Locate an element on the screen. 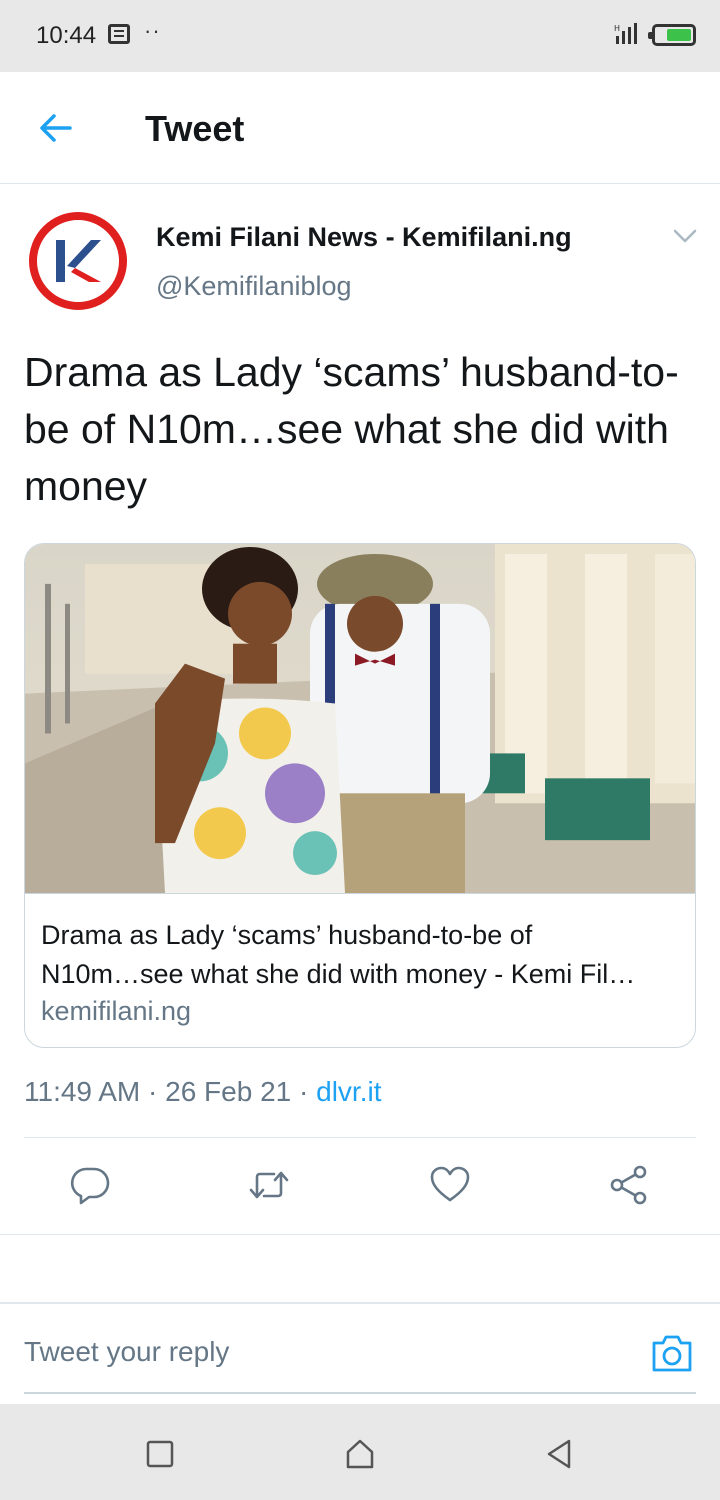 The image size is (720, 1500). author-handle: @Kemifilaniblog is located at coordinates (254, 286).